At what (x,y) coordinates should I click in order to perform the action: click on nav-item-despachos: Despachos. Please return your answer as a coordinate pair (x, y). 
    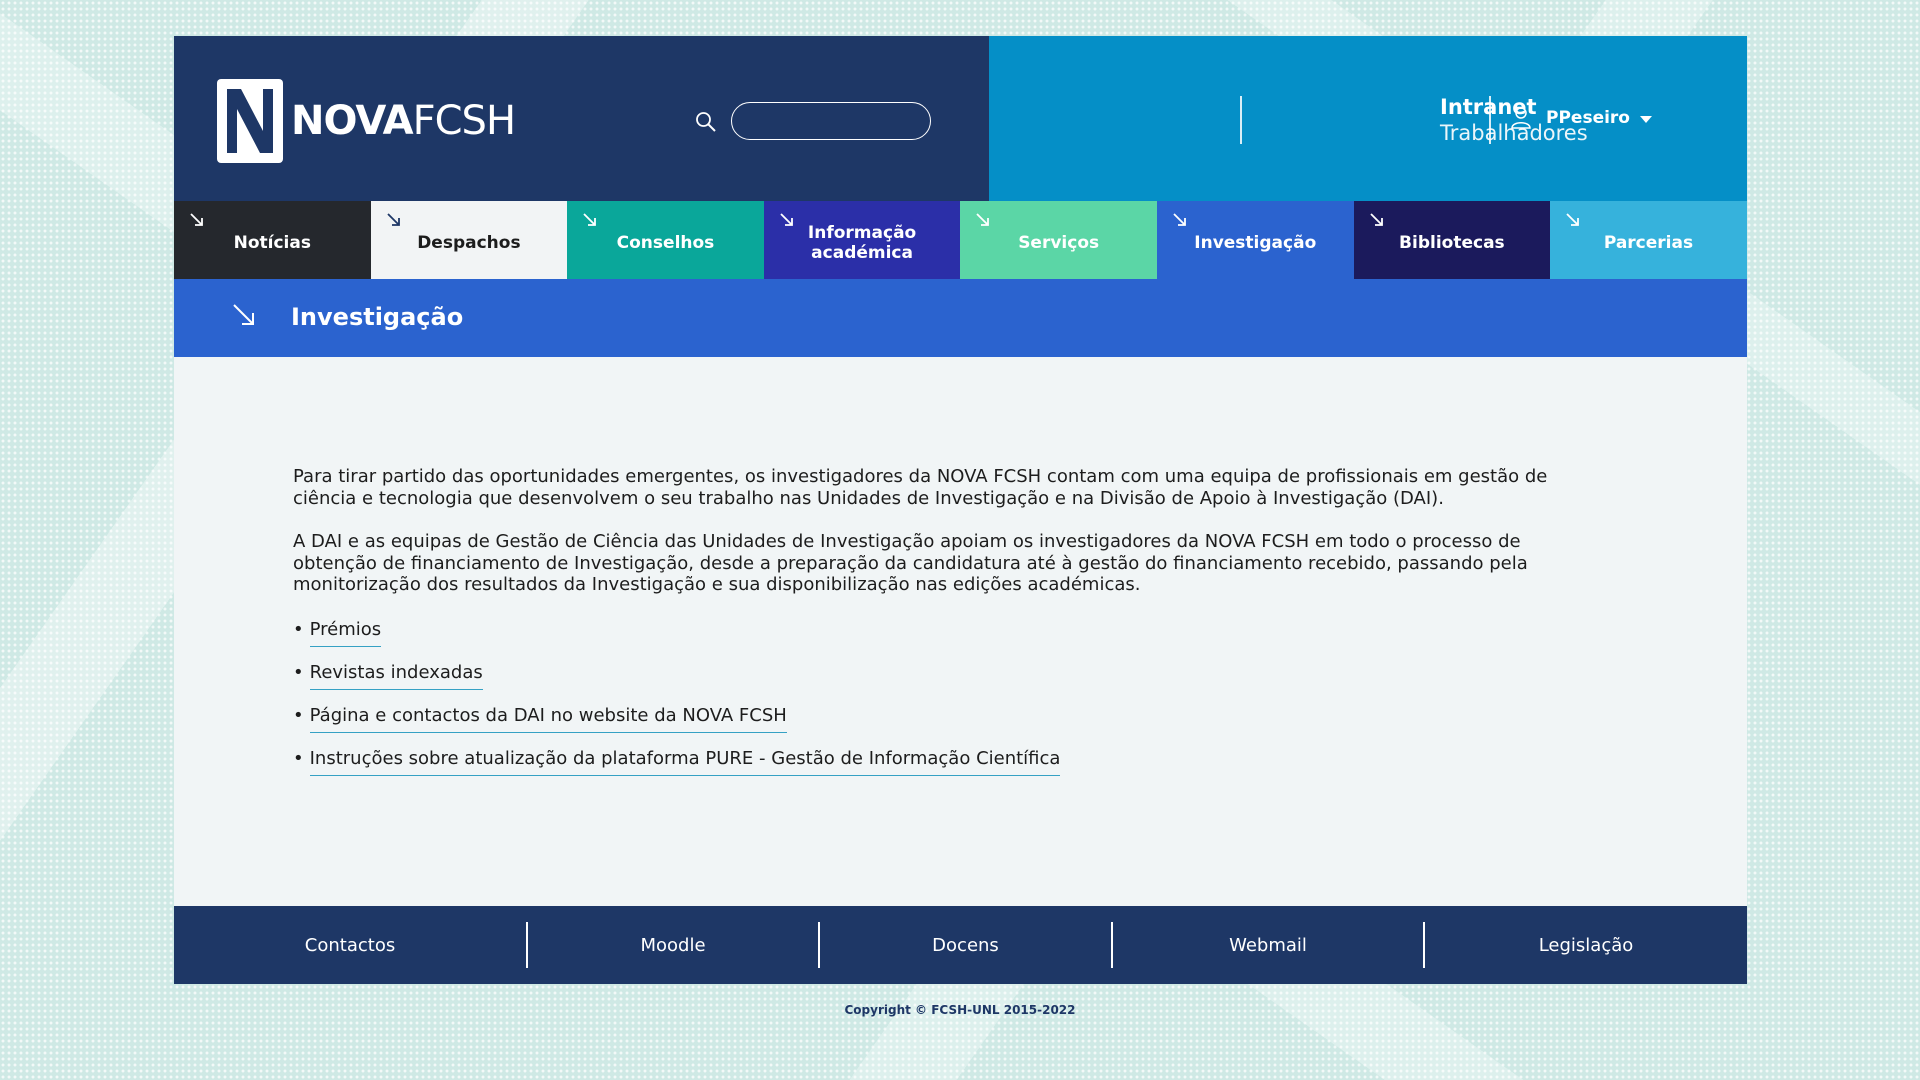
    Looking at the image, I should click on (469, 240).